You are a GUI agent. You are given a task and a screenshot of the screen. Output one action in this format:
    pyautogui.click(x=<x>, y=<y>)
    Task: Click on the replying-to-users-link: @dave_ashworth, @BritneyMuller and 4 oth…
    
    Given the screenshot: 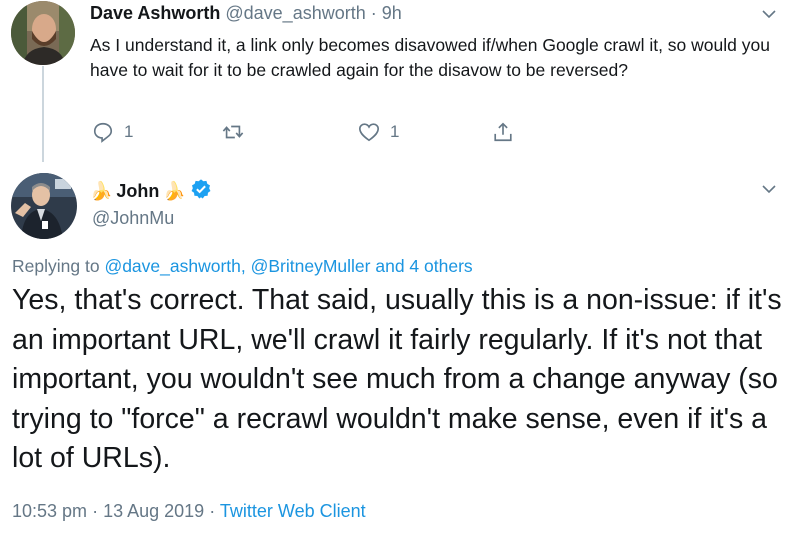 What is the action you would take?
    pyautogui.click(x=288, y=266)
    